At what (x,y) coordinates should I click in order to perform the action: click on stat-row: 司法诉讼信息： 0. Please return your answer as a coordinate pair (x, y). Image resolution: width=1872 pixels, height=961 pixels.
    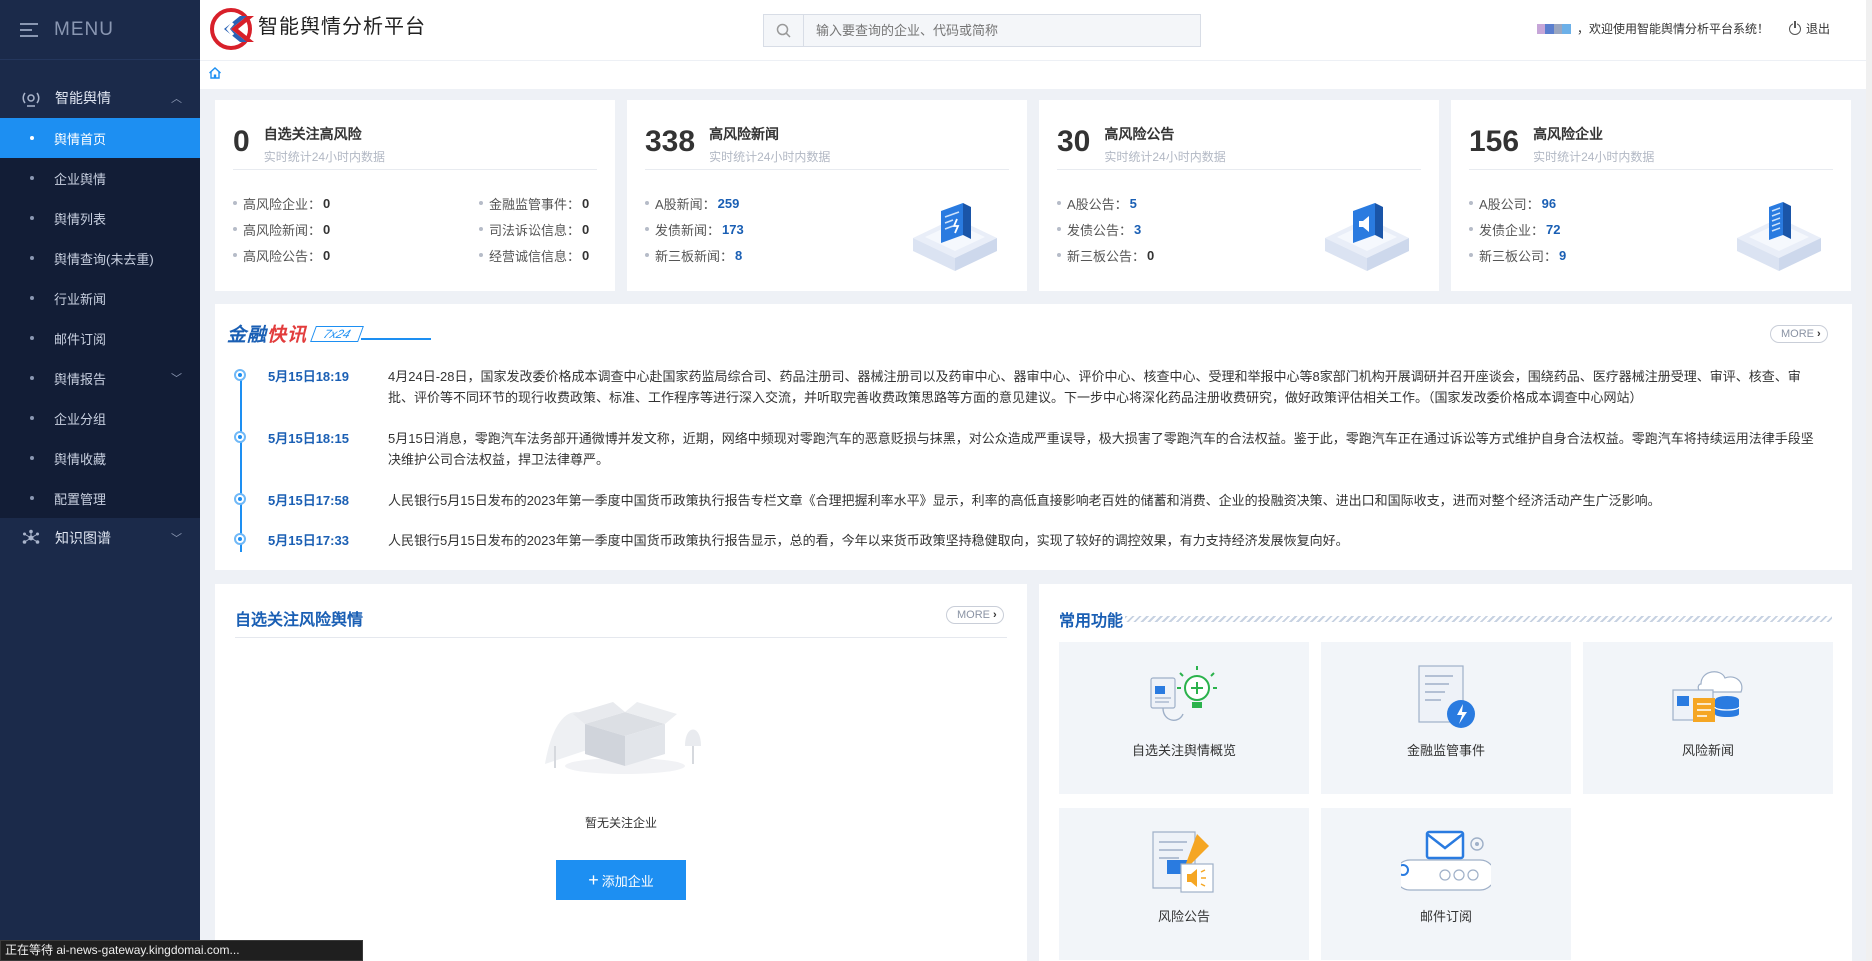
    Looking at the image, I should click on (538, 229).